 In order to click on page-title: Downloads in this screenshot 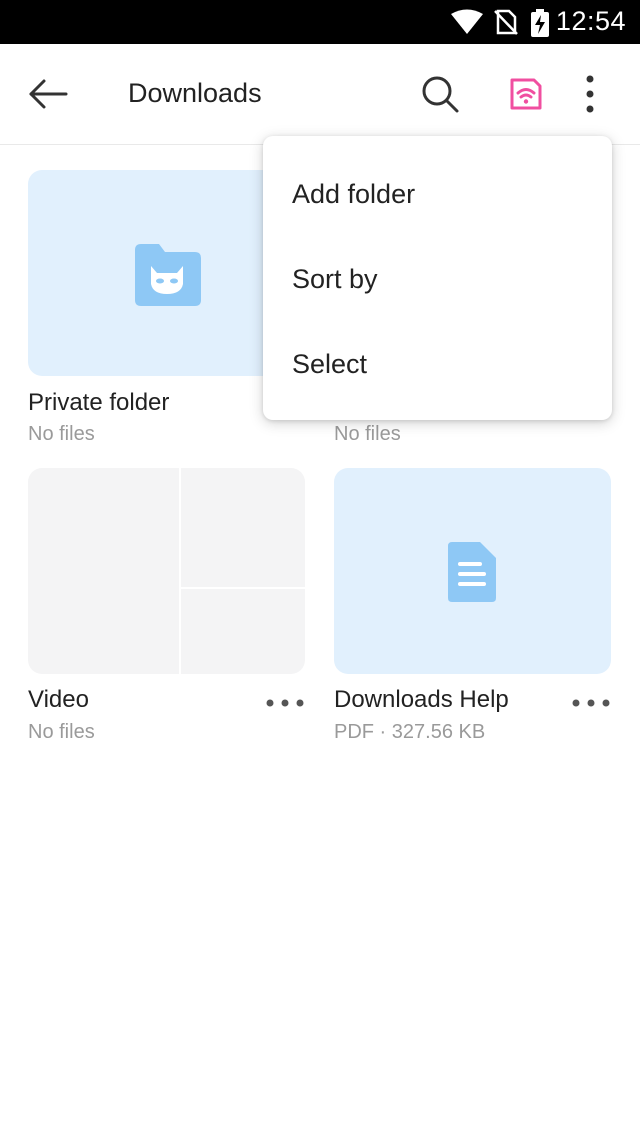, I will do `click(195, 93)`.